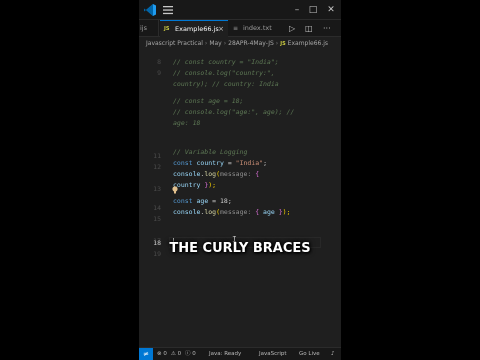 This screenshot has height=360, width=480. What do you see at coordinates (210, 163) in the screenshot?
I see `code-token: country` at bounding box center [210, 163].